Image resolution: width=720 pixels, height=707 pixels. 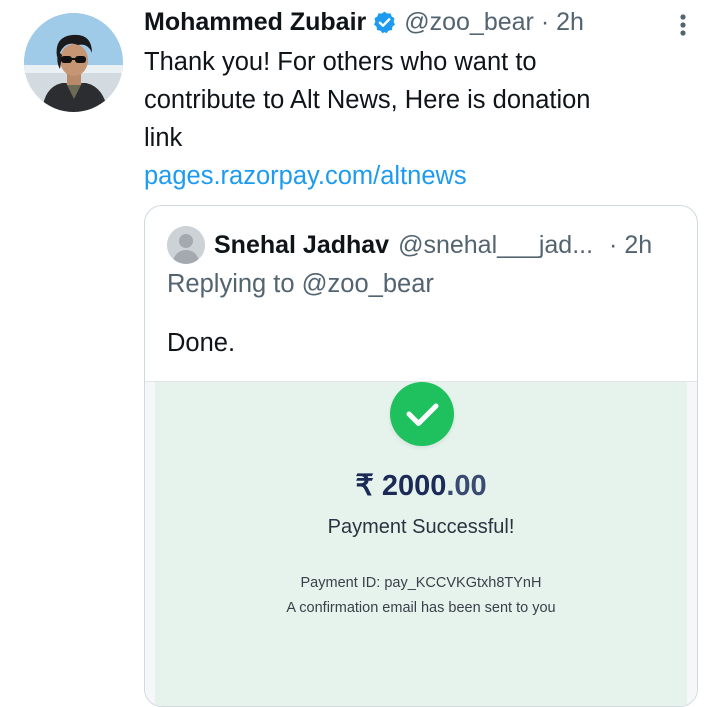 I want to click on quoted-author-name: Snehal Jadhav, so click(x=301, y=245).